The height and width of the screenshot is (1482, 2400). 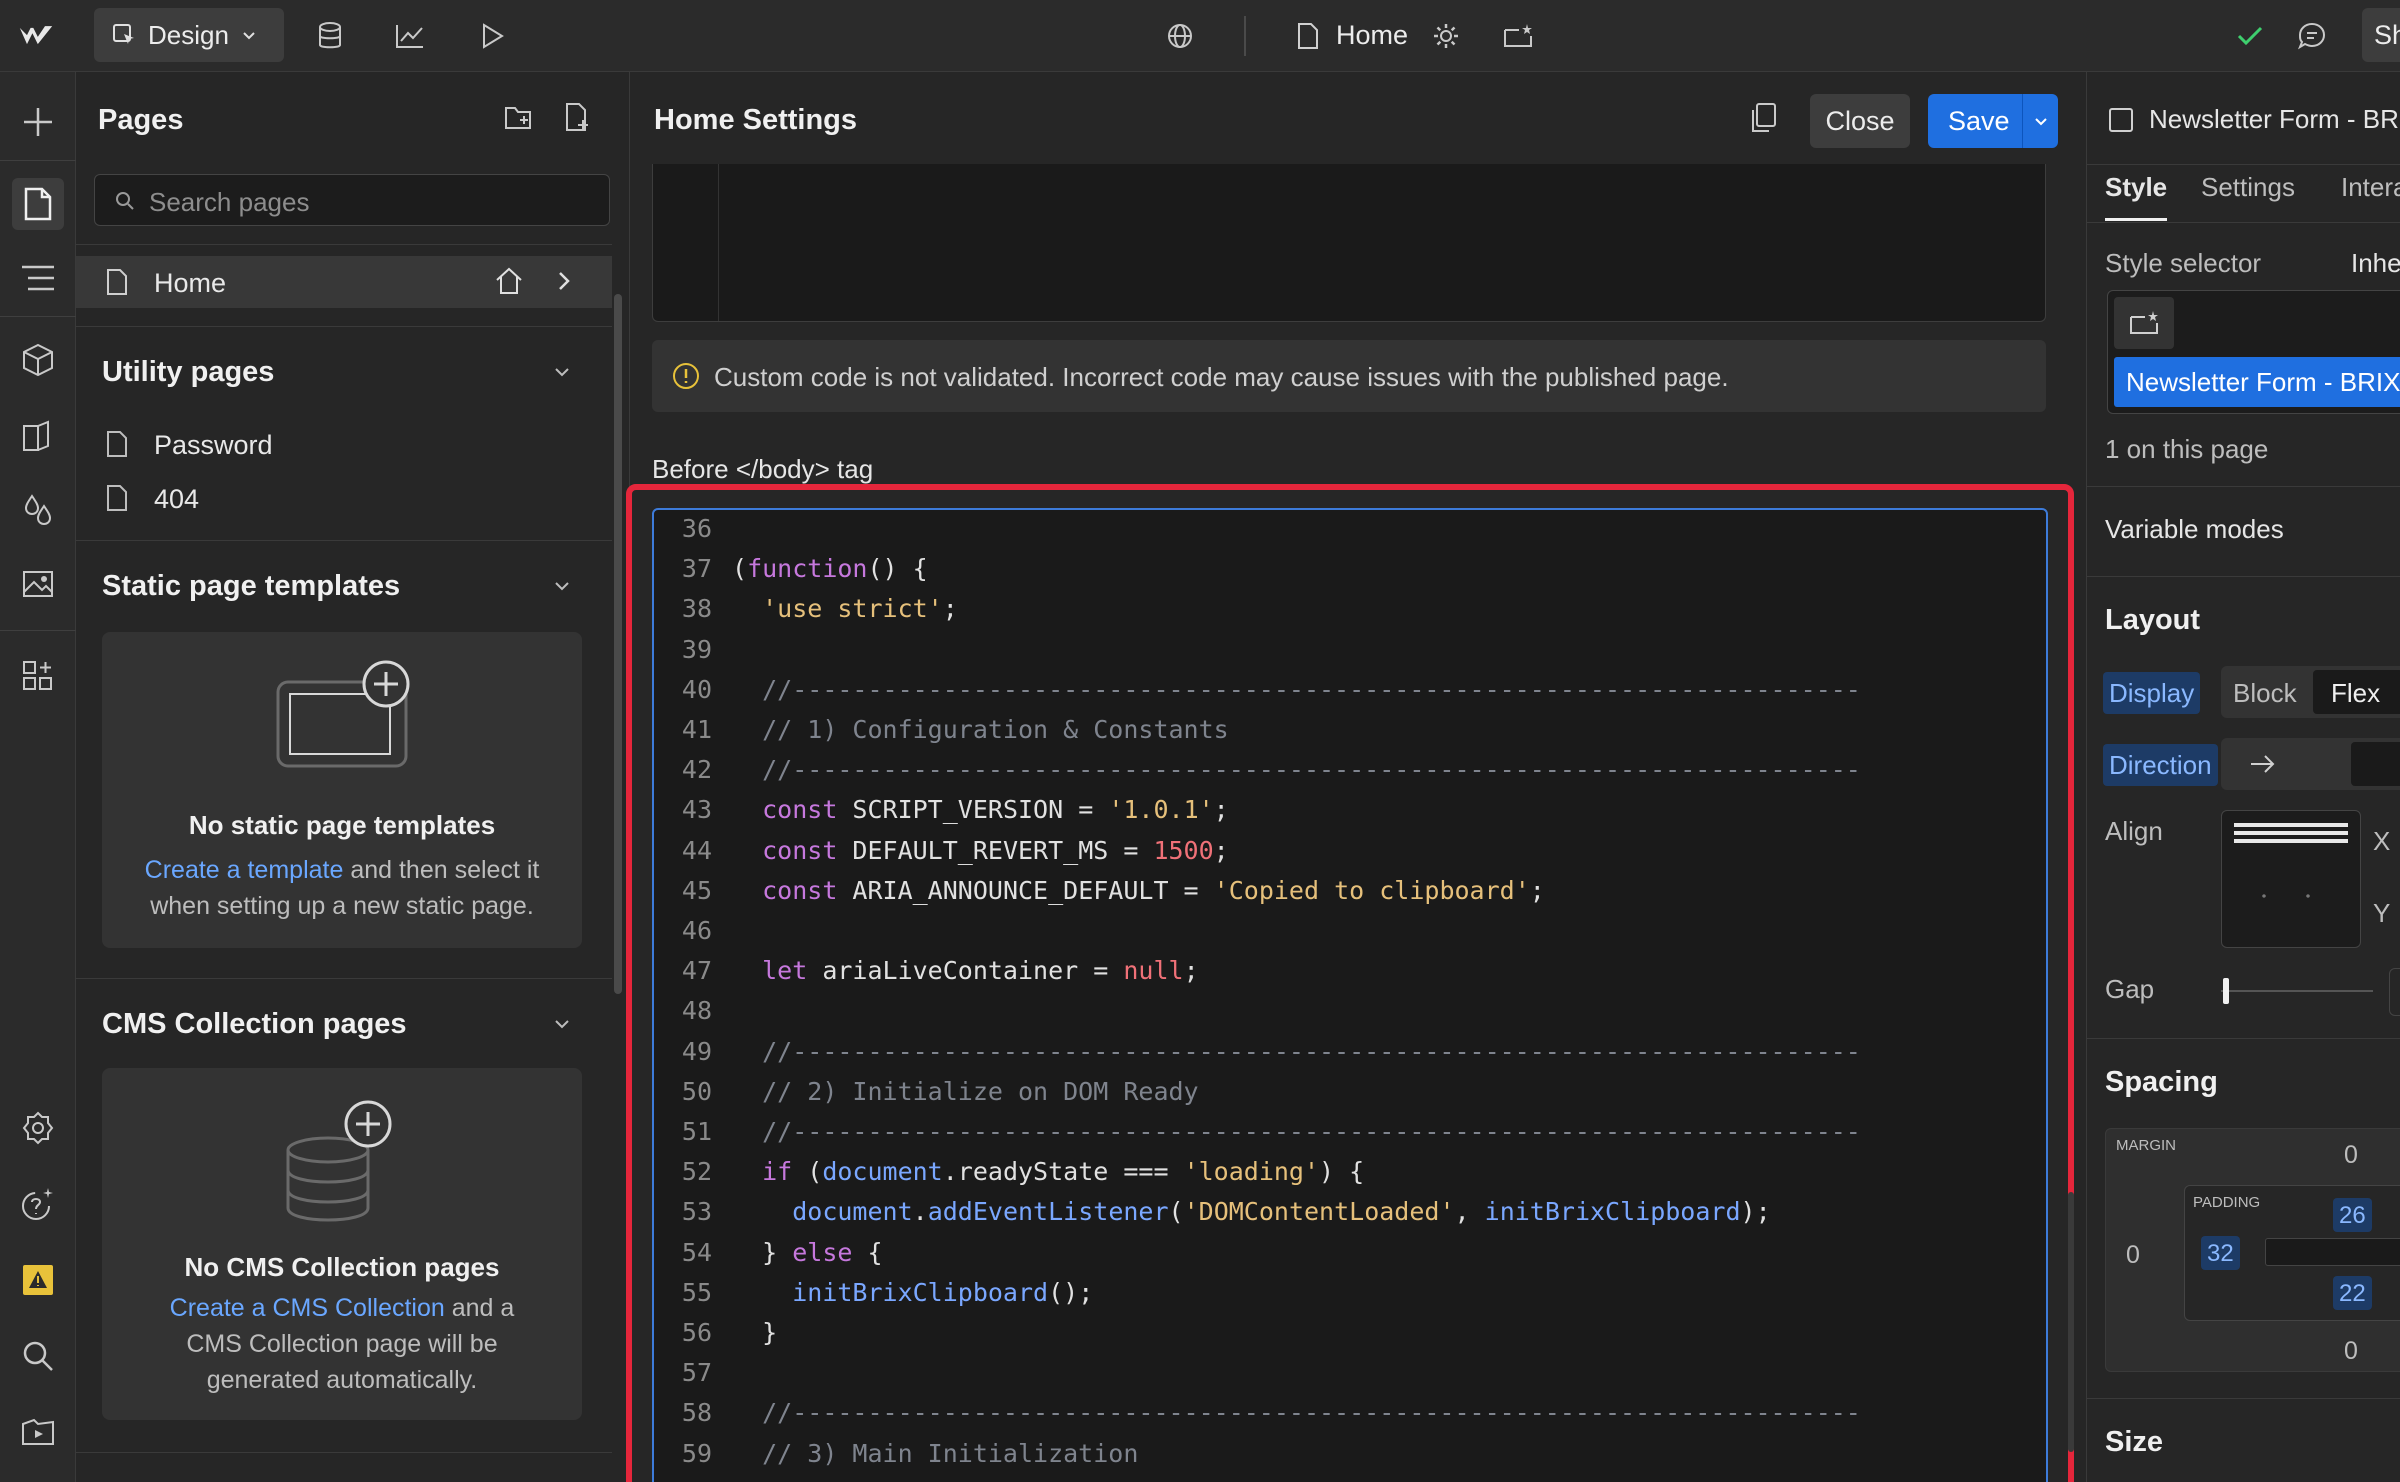 I want to click on search-icon, so click(x=38, y=1356).